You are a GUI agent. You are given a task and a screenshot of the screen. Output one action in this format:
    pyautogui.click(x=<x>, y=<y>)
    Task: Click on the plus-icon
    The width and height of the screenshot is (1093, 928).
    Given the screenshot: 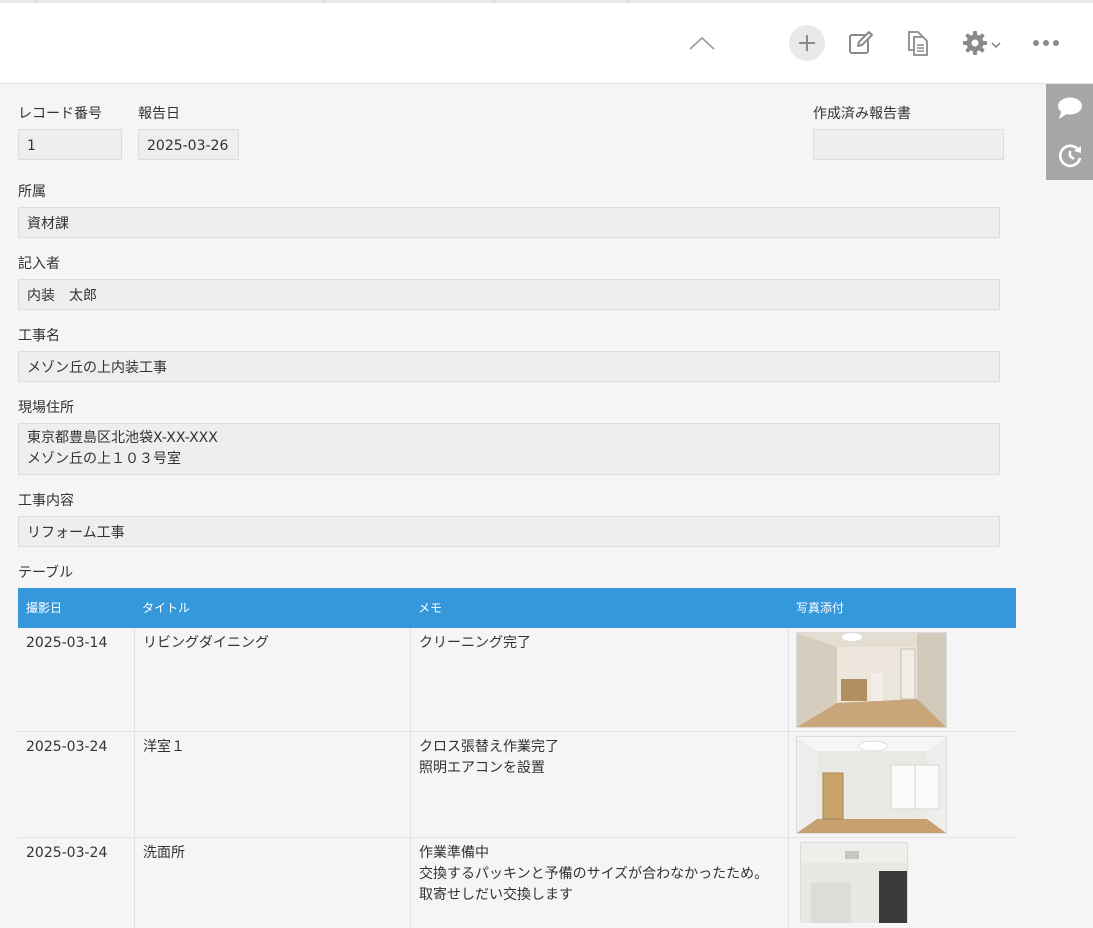 What is the action you would take?
    pyautogui.click(x=807, y=43)
    